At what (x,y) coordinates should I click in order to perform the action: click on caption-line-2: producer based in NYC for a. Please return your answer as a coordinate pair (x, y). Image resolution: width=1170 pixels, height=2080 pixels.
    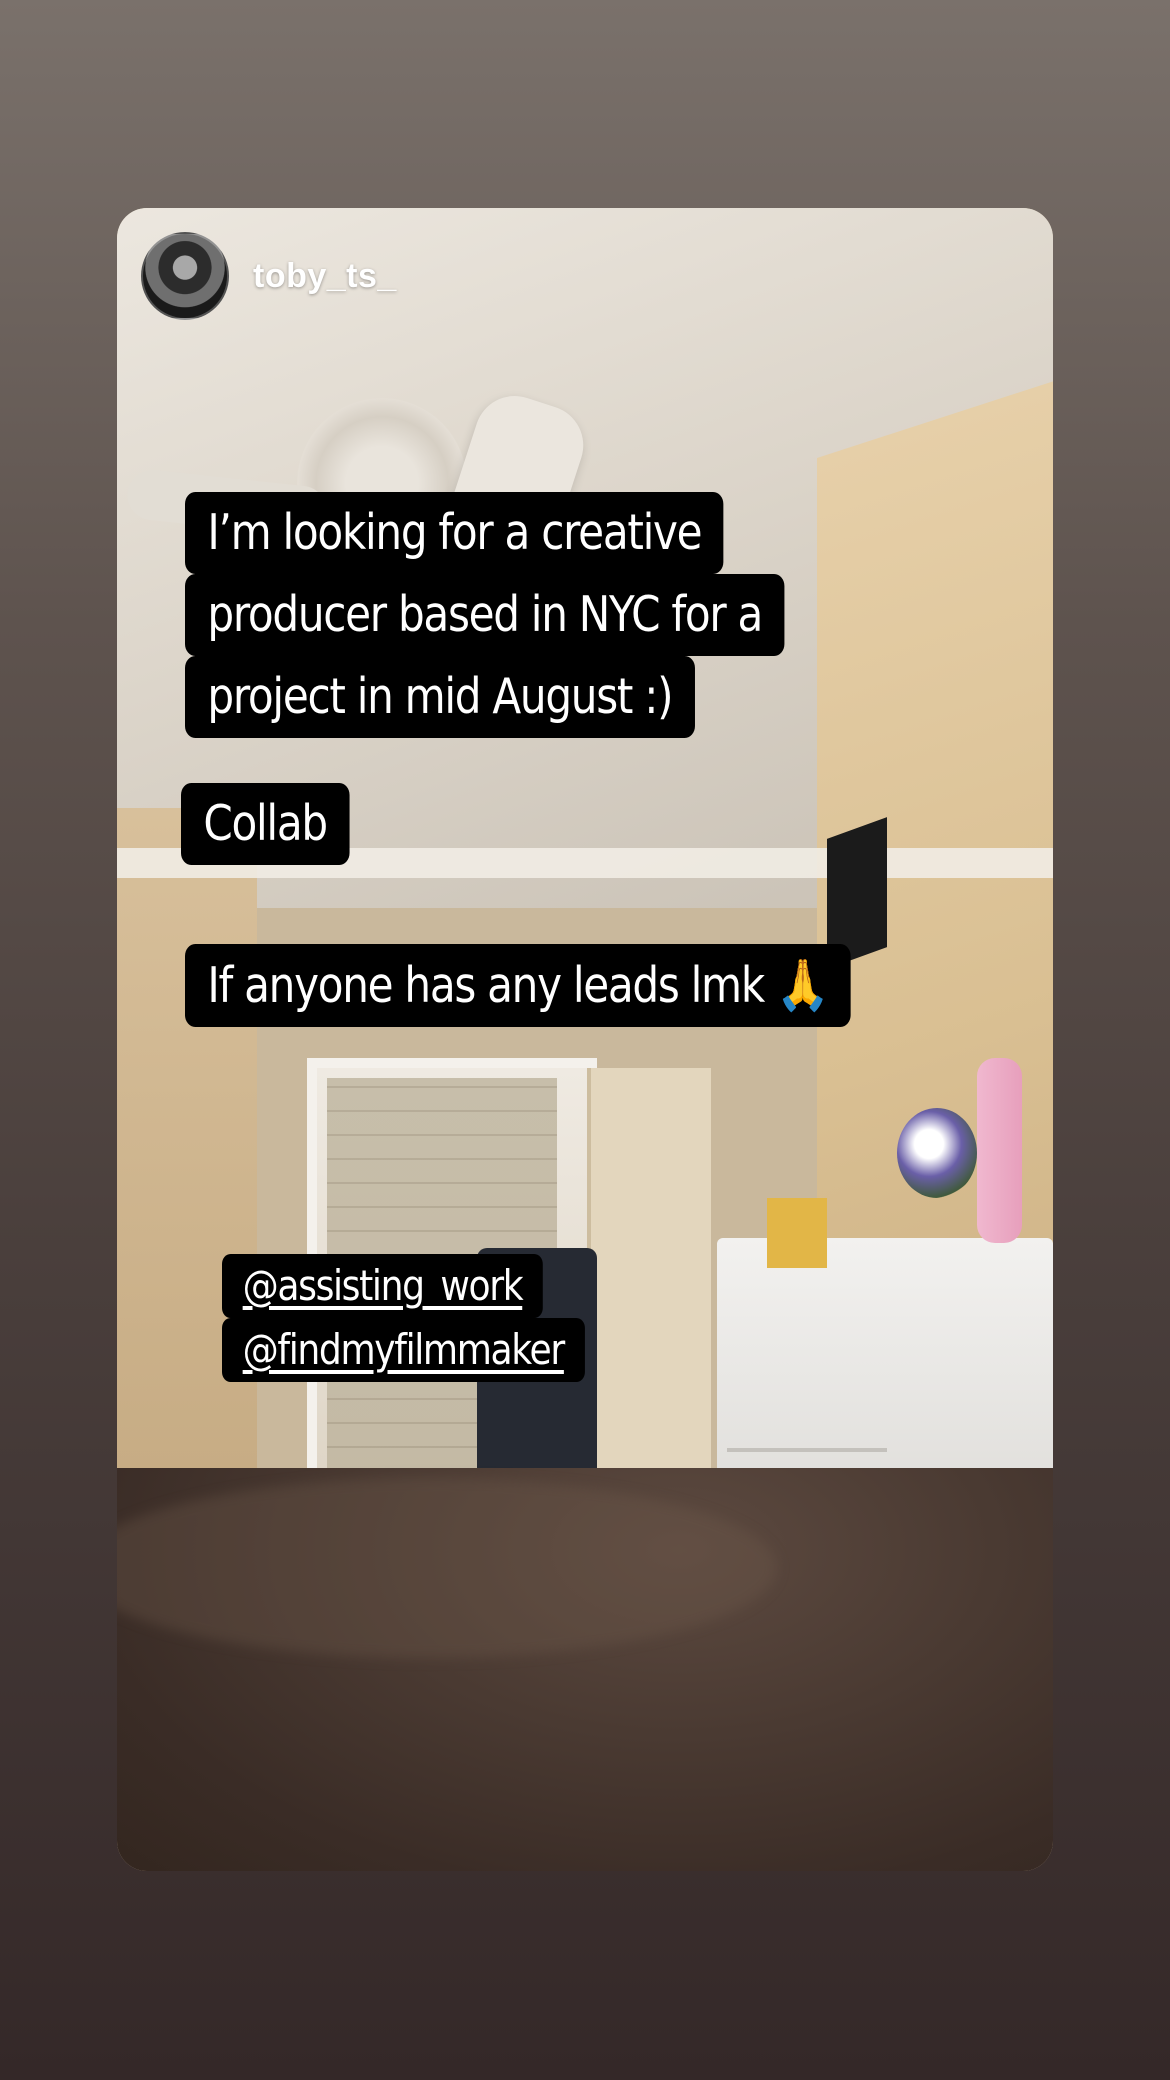
    Looking at the image, I should click on (485, 615).